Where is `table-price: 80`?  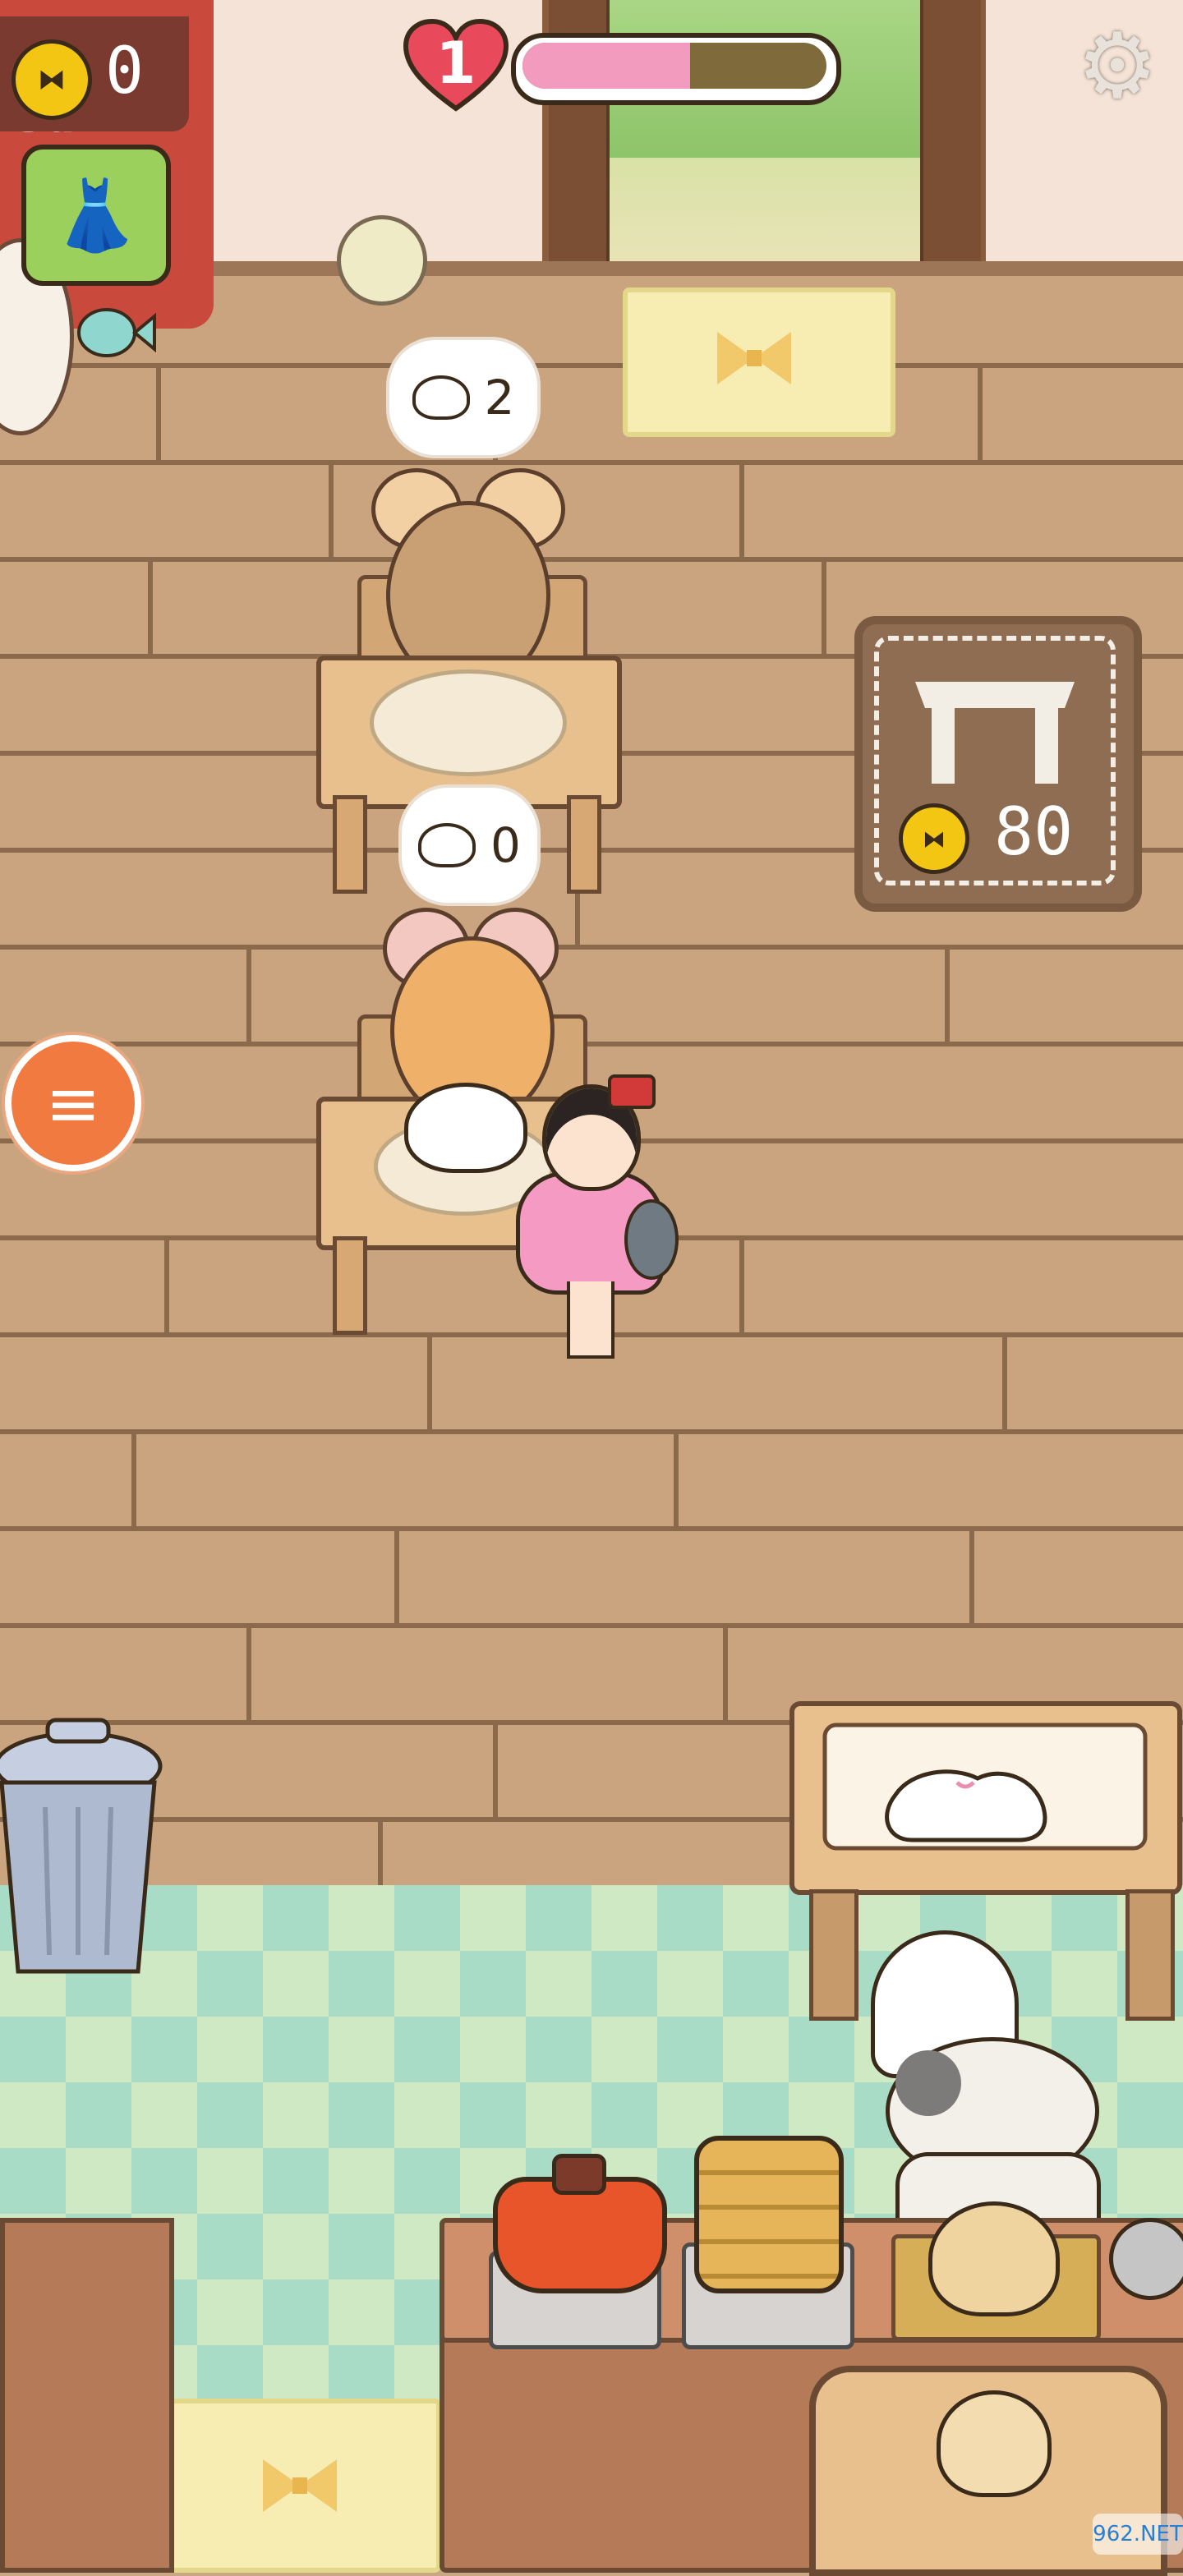 table-price: 80 is located at coordinates (1034, 832).